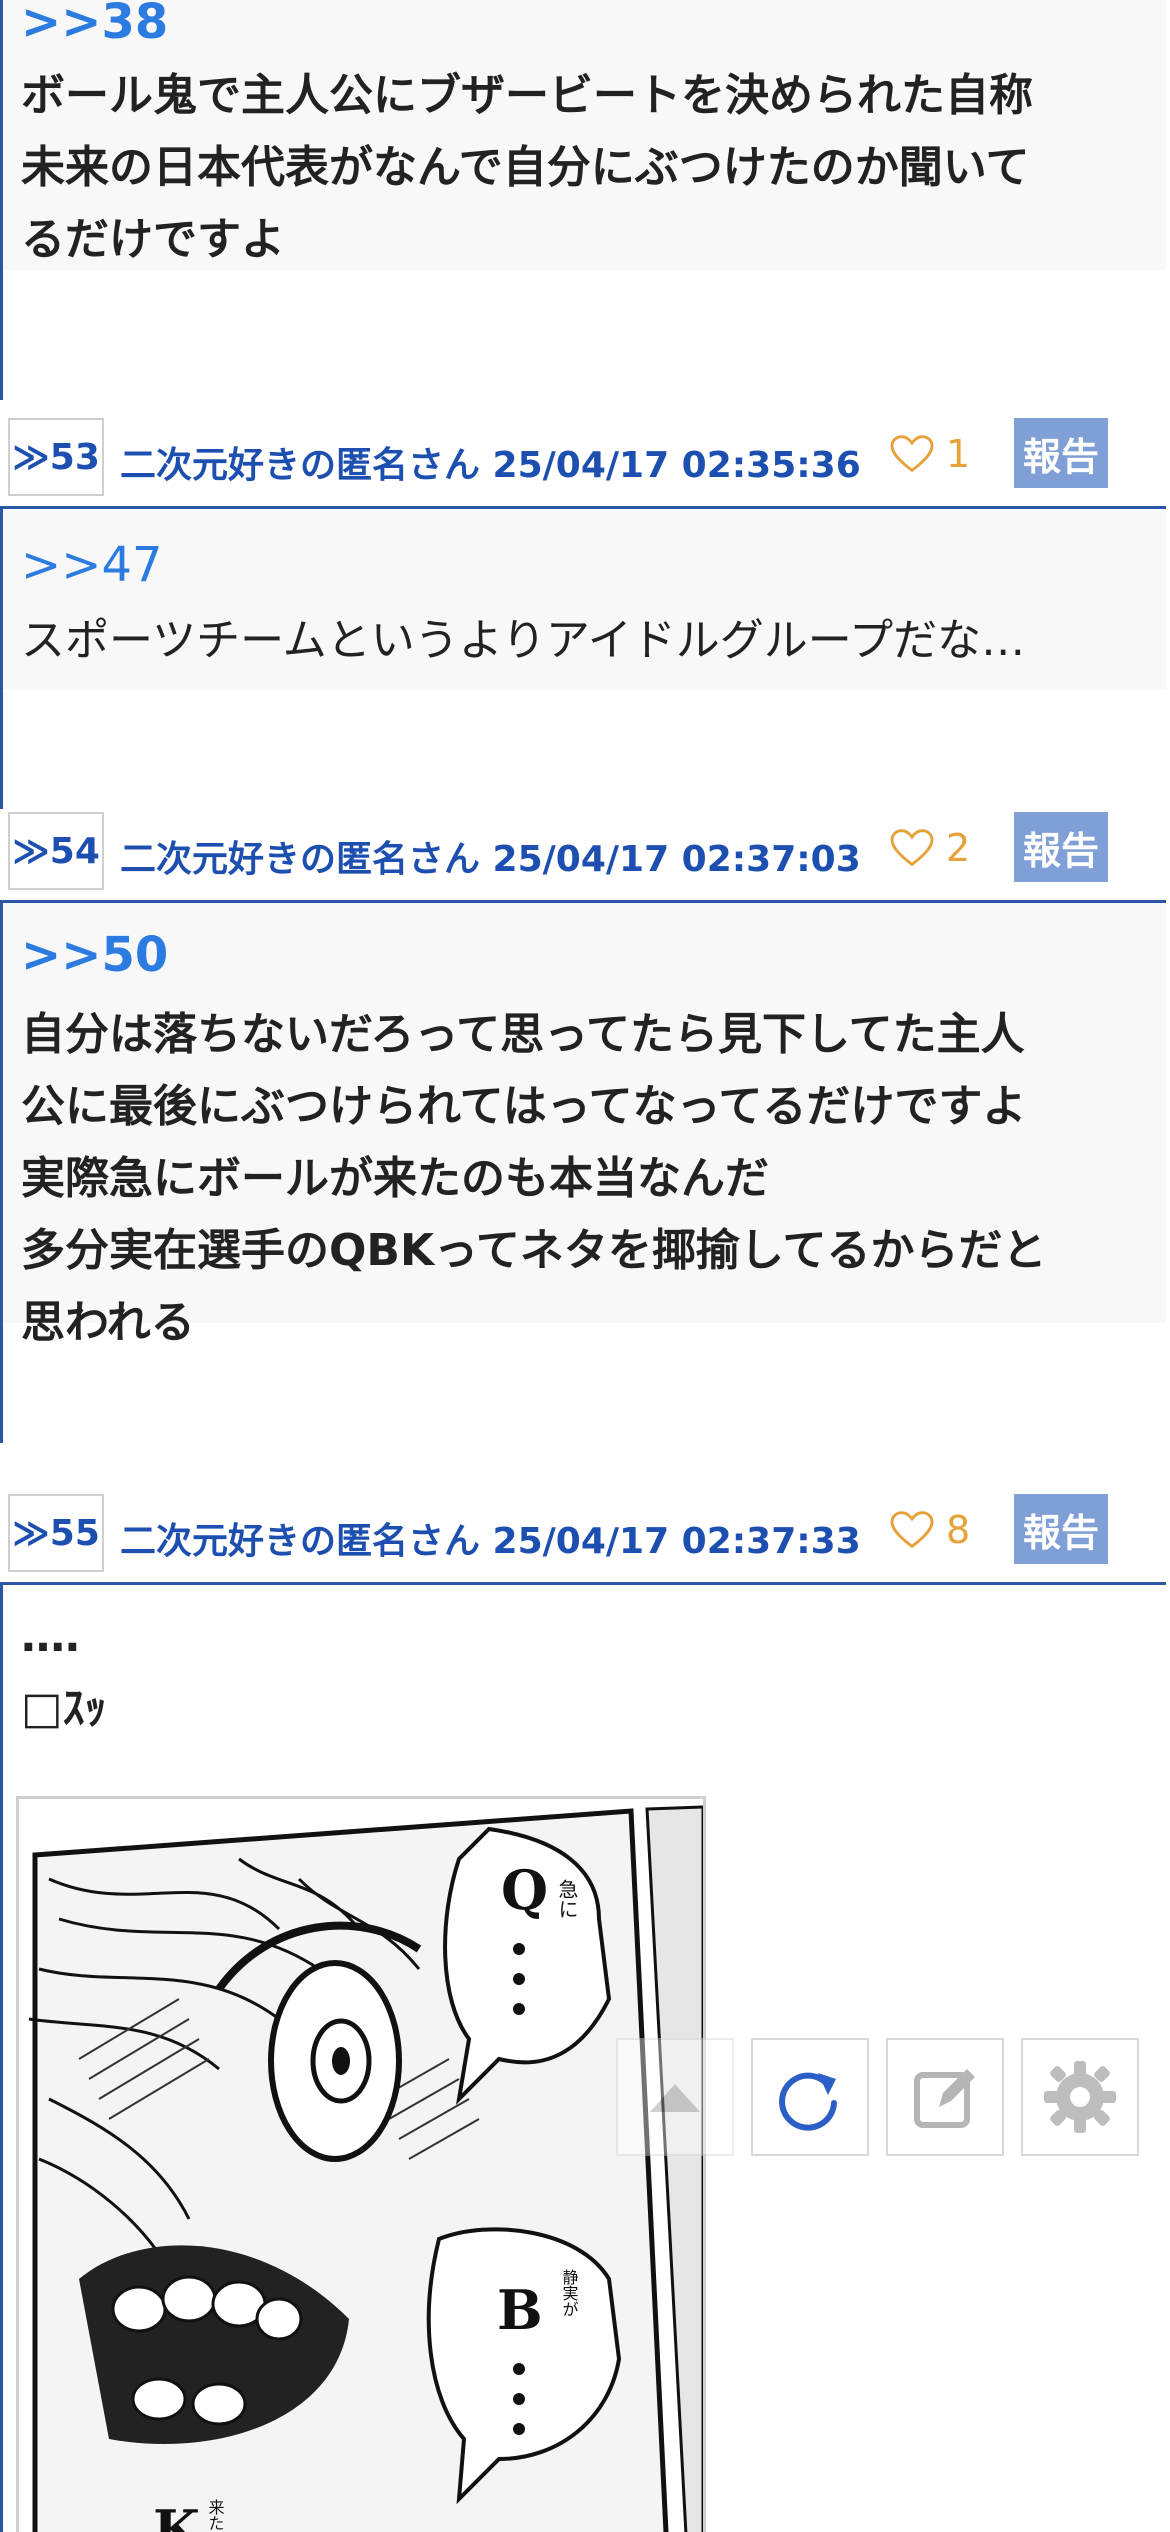  I want to click on post-meta: ≫55 二次元好きの匿名さん 25/04/17 02:37:33 8 報告, so click(583, 1534).